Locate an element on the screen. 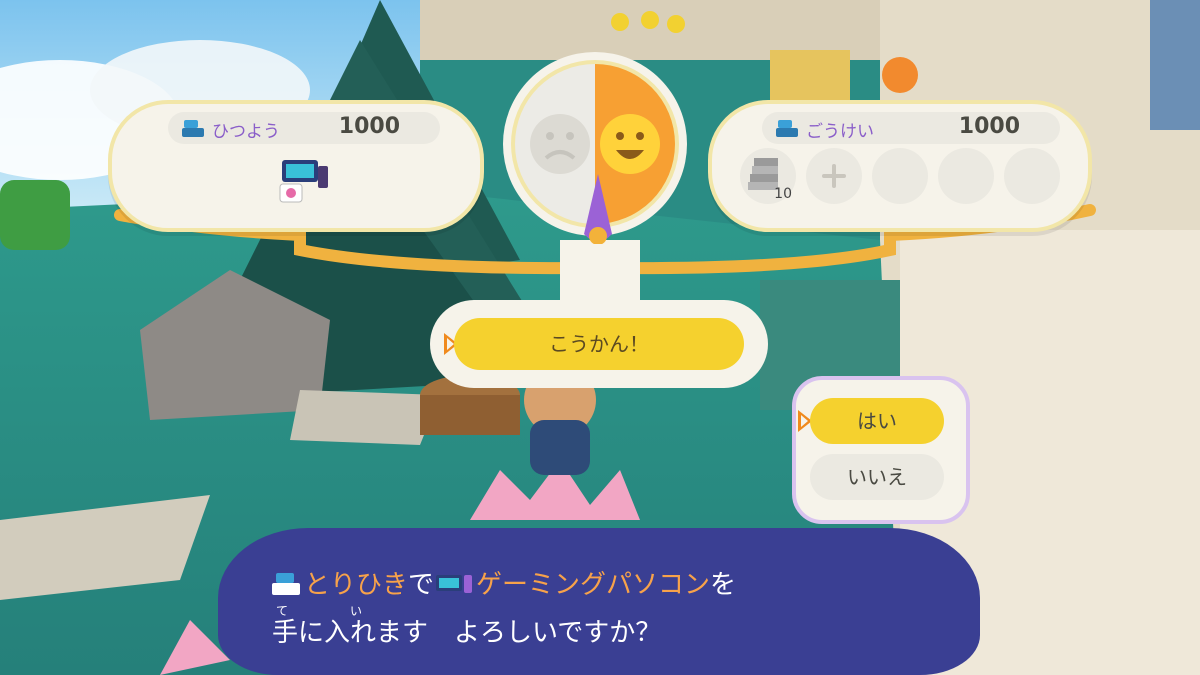 Image resolution: width=1200 pixels, height=675 pixels. exchange-button-container: こうかん！ is located at coordinates (599, 344).